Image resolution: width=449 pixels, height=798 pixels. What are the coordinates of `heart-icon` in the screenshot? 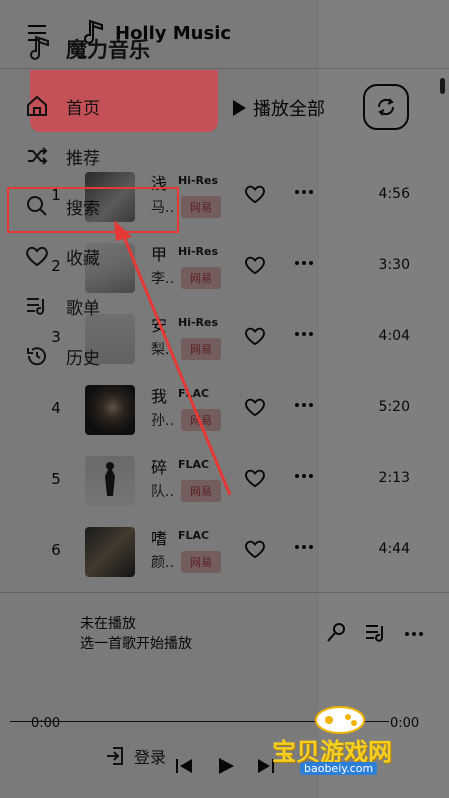 It's located at (37, 256).